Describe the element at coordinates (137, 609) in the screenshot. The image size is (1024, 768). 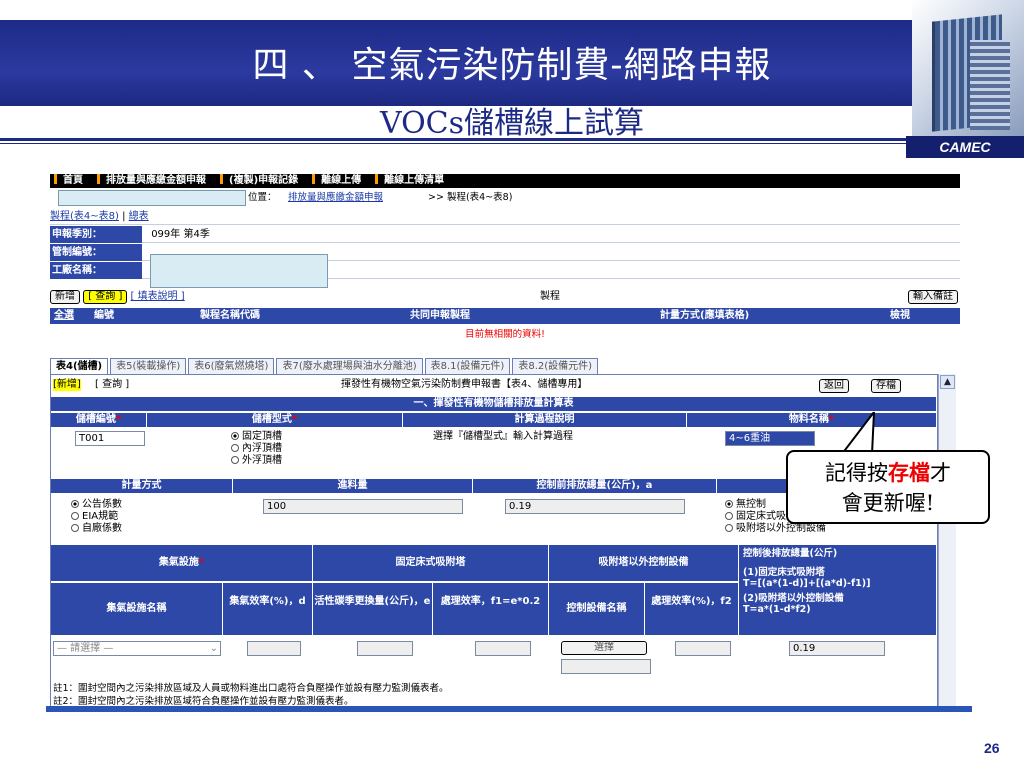
I see `header-collect-name: 集氣設施名稱` at that location.